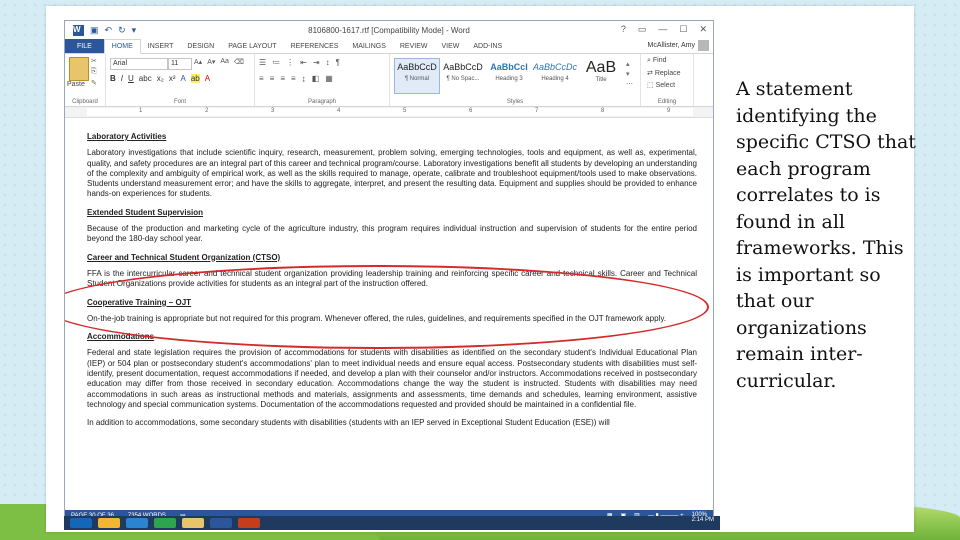 This screenshot has height=540, width=960. What do you see at coordinates (239, 62) in the screenshot?
I see `clear-format-icon: ⌫` at bounding box center [239, 62].